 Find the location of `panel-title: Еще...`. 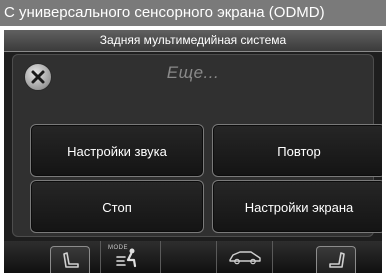

panel-title: Еще... is located at coordinates (193, 72).